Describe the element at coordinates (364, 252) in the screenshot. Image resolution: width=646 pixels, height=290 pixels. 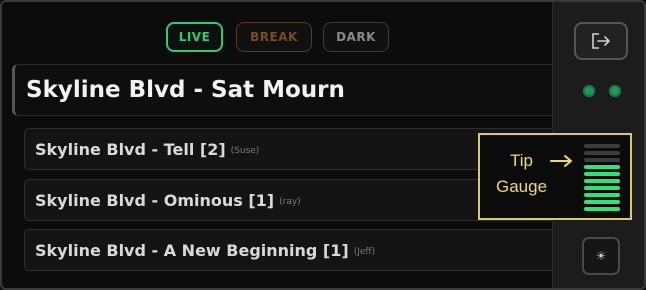
I see `list-item-author: (Jeff)` at that location.